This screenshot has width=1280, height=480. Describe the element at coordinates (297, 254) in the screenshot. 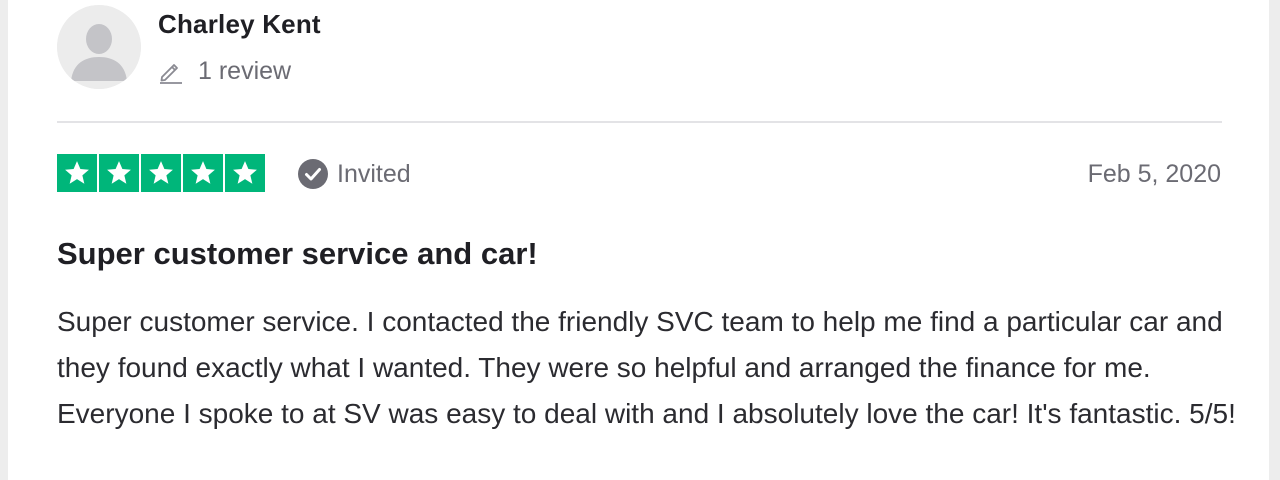

I see `review-title: Super customer service and car!` at that location.